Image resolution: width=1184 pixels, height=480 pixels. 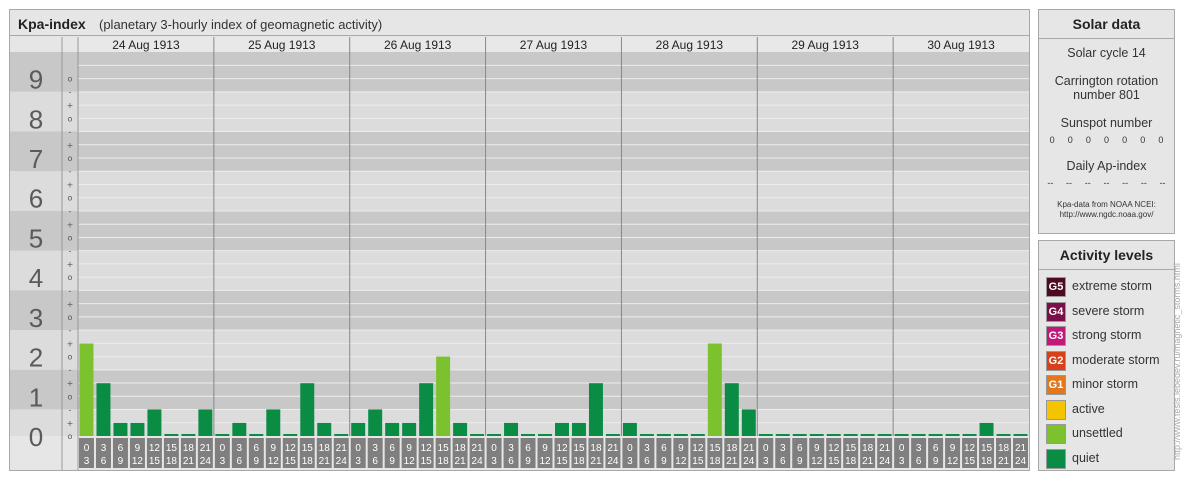 I want to click on interval-end-label: 21, so click(x=732, y=461).